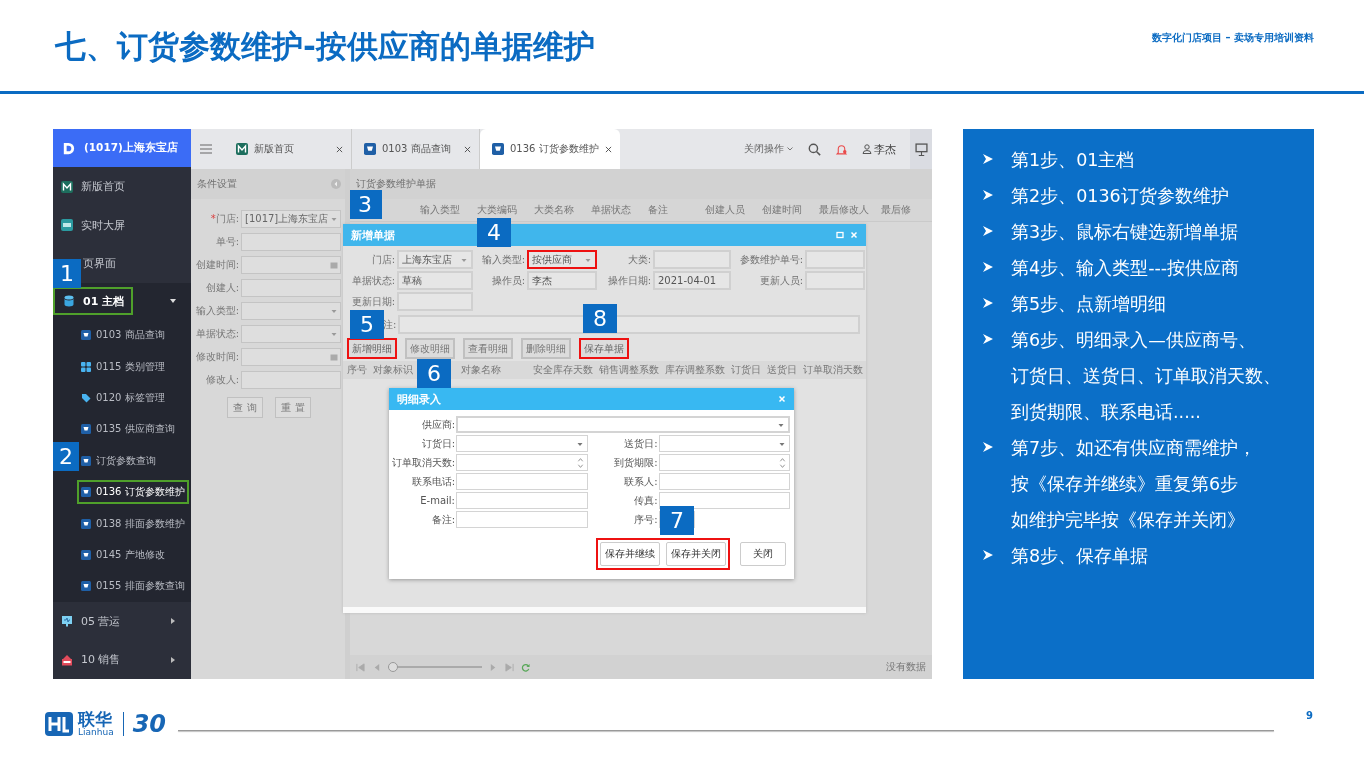  Describe the element at coordinates (921, 149) in the screenshot. I see `monitor-icon` at that location.